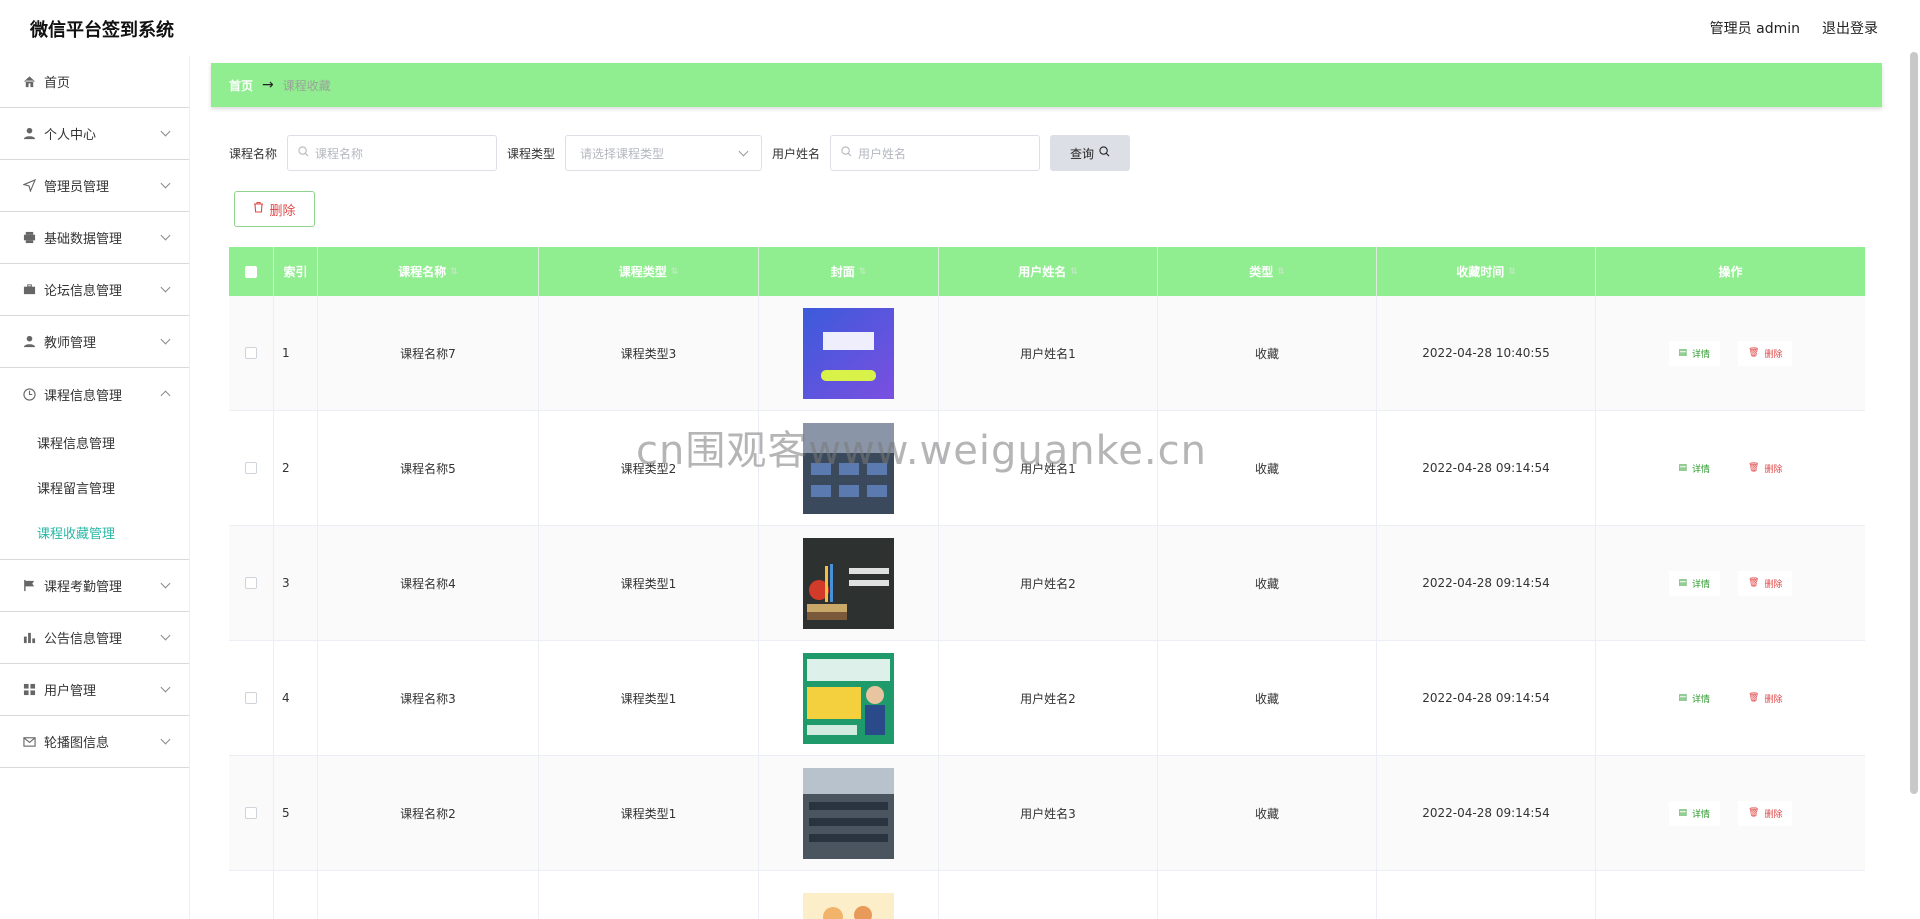  What do you see at coordinates (83, 639) in the screenshot?
I see `sidebar-item-label: 公告信息管理` at bounding box center [83, 639].